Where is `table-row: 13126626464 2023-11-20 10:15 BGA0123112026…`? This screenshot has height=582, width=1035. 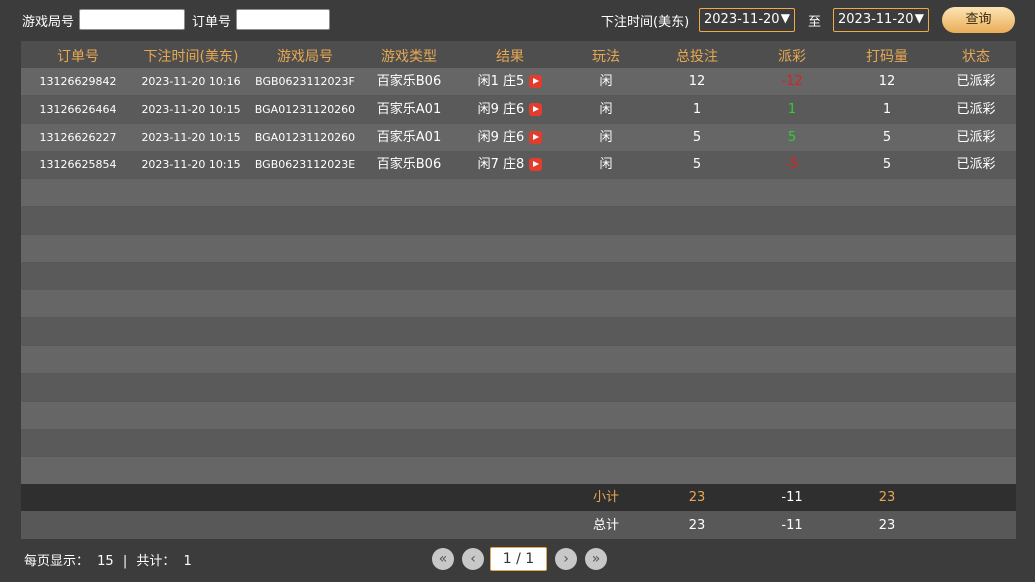
table-row: 13126626464 2023-11-20 10:15 BGA0123112026… is located at coordinates (518, 109).